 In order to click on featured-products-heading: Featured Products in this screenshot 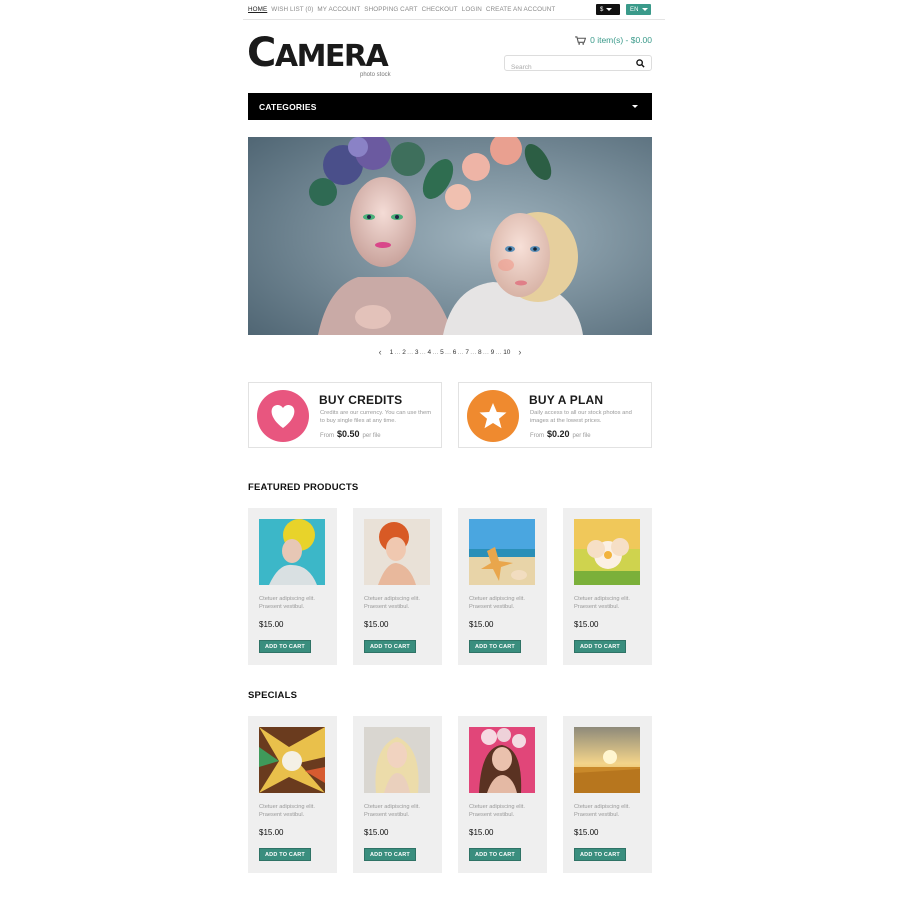, I will do `click(303, 487)`.